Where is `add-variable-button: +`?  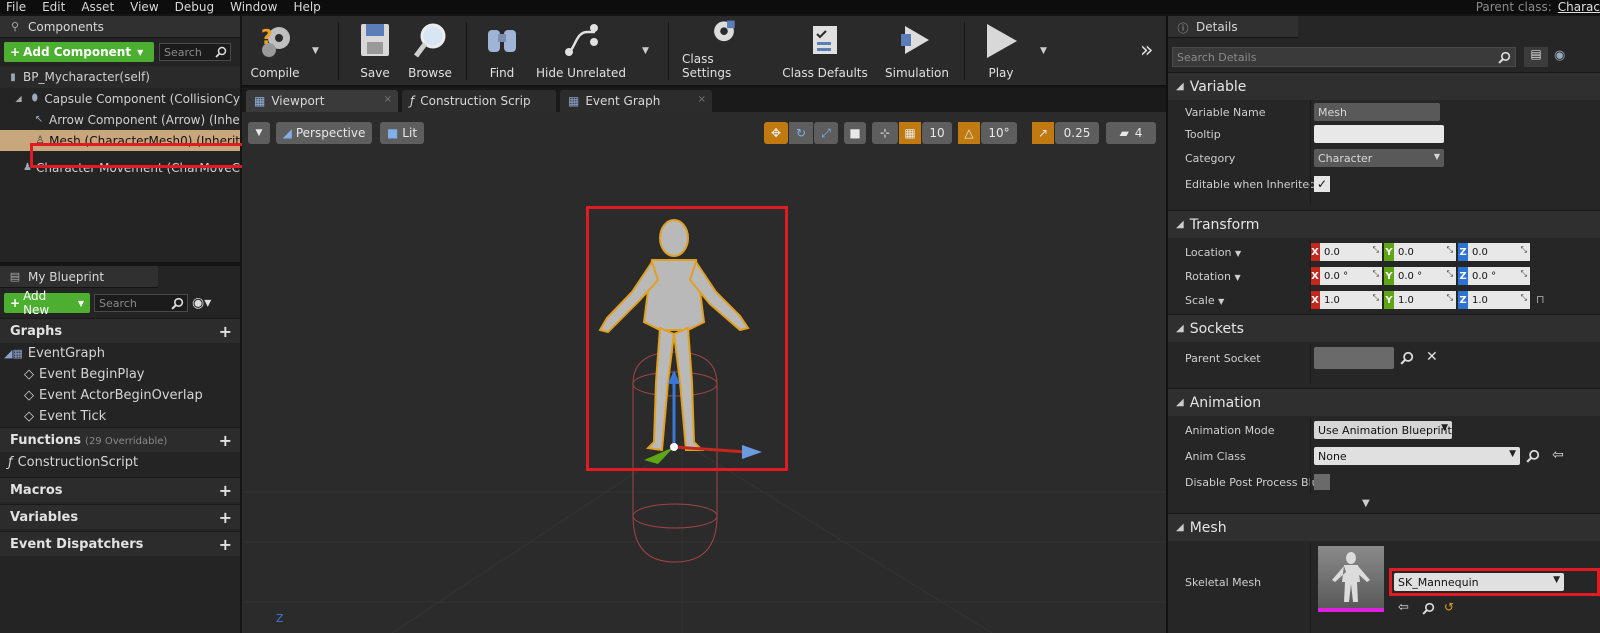
add-variable-button: + is located at coordinates (225, 517).